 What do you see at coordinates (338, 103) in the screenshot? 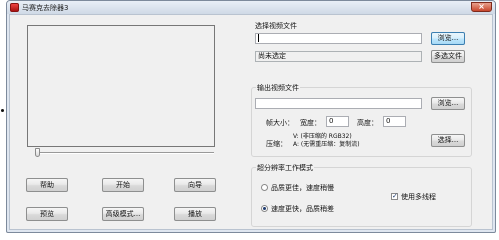
I see `output-video-path-field` at bounding box center [338, 103].